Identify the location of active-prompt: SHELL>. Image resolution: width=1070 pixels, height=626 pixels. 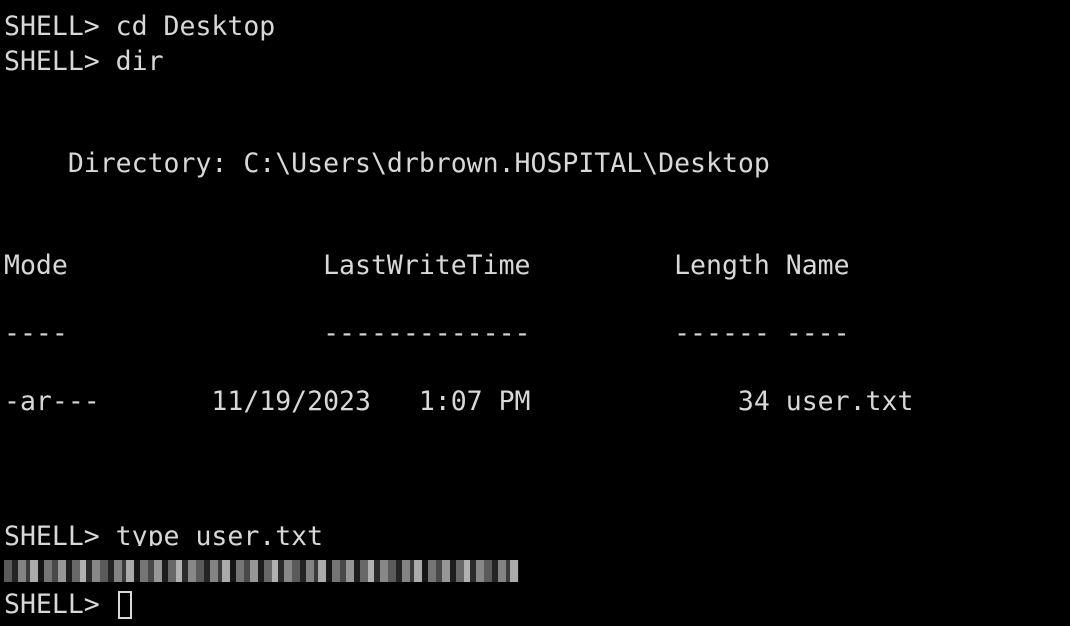
(68, 605).